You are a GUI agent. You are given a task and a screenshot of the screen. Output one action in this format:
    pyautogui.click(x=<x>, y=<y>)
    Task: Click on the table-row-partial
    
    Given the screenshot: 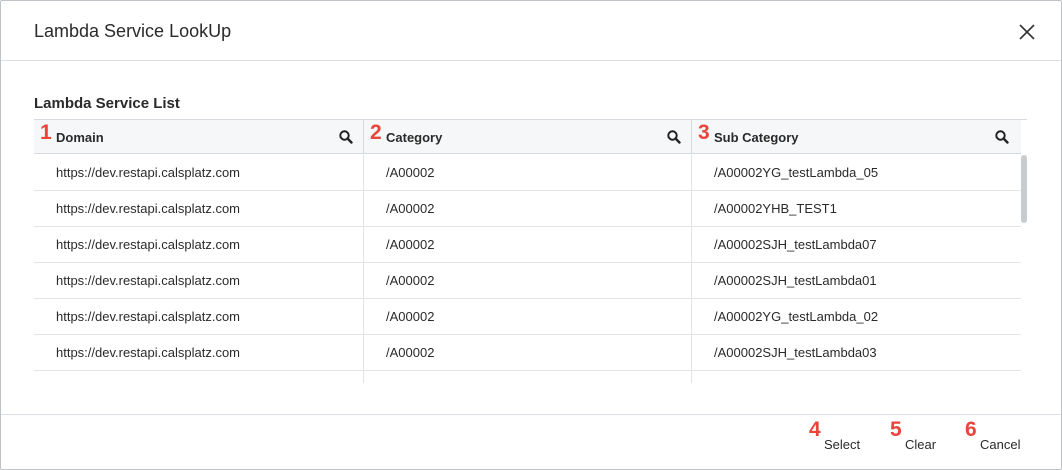 What is the action you would take?
    pyautogui.click(x=527, y=377)
    